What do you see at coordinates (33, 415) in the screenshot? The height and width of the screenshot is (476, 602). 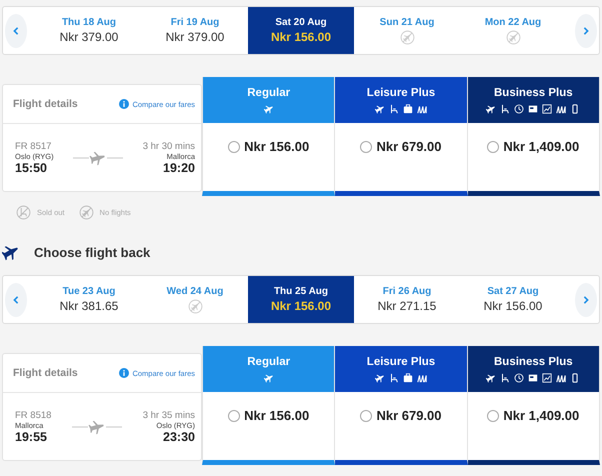 I see `flight-number: FR 8518` at bounding box center [33, 415].